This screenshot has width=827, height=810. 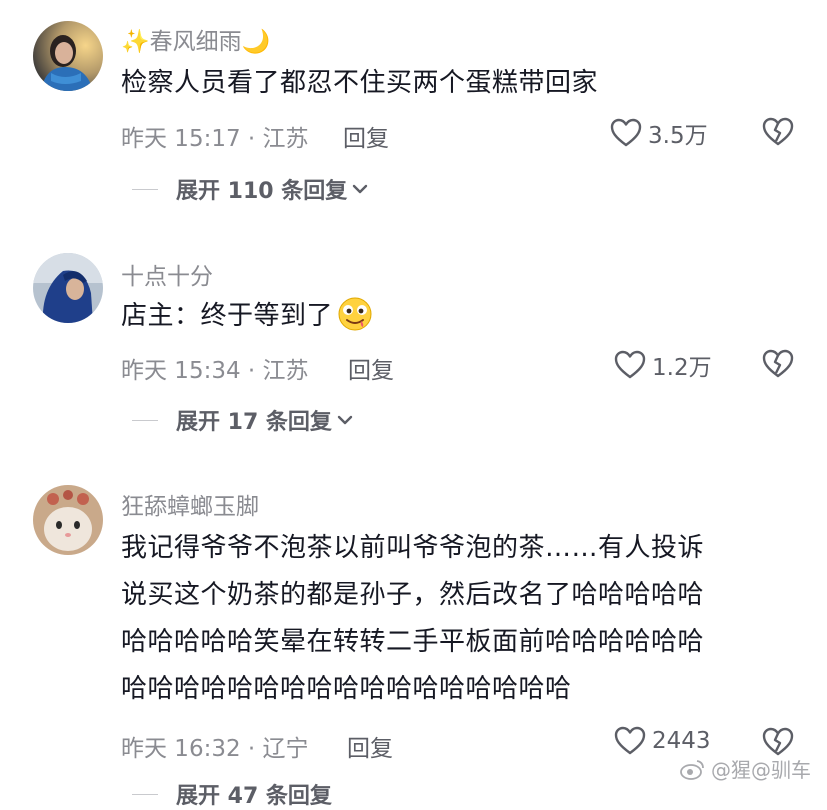 What do you see at coordinates (692, 769) in the screenshot?
I see `weibo-logo-icon` at bounding box center [692, 769].